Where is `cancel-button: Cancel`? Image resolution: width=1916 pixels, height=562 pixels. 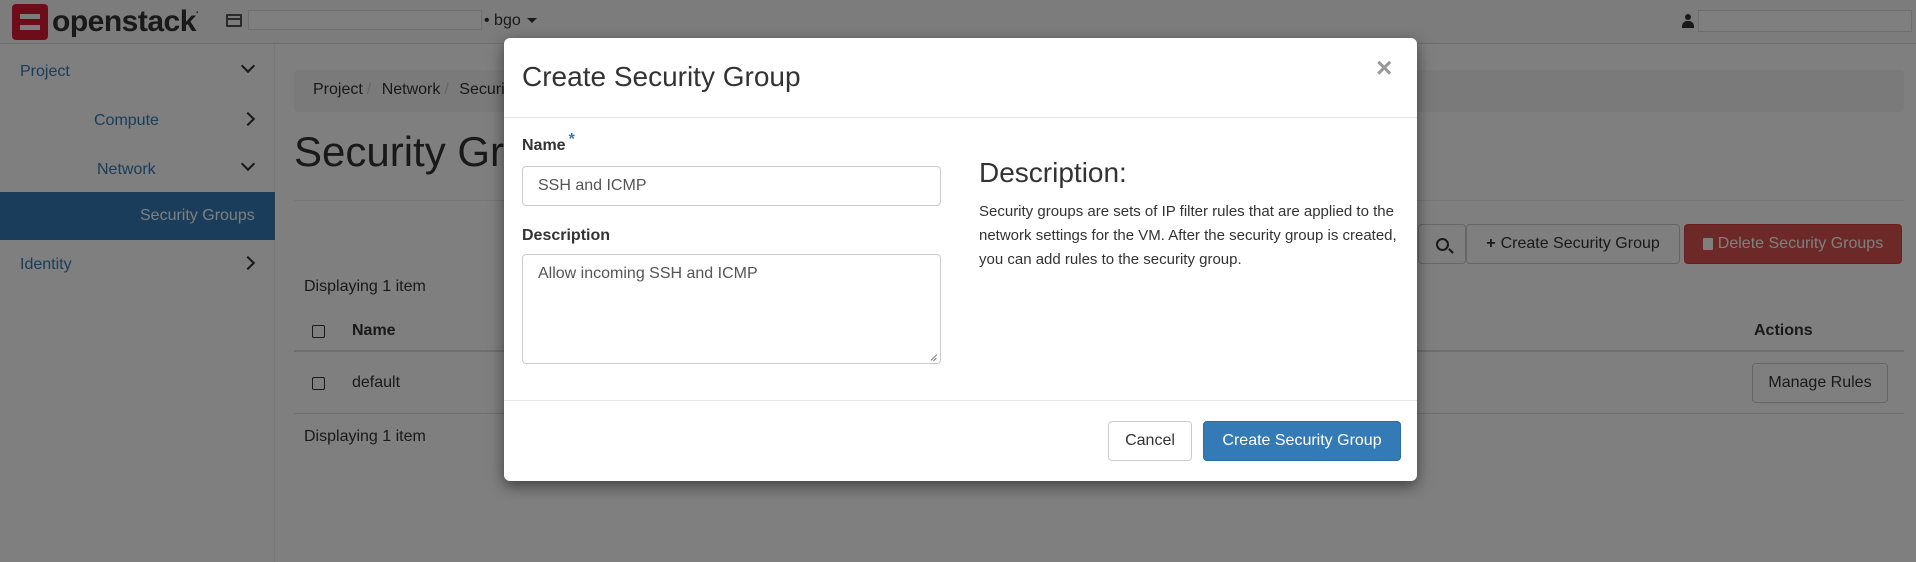 cancel-button: Cancel is located at coordinates (1150, 441).